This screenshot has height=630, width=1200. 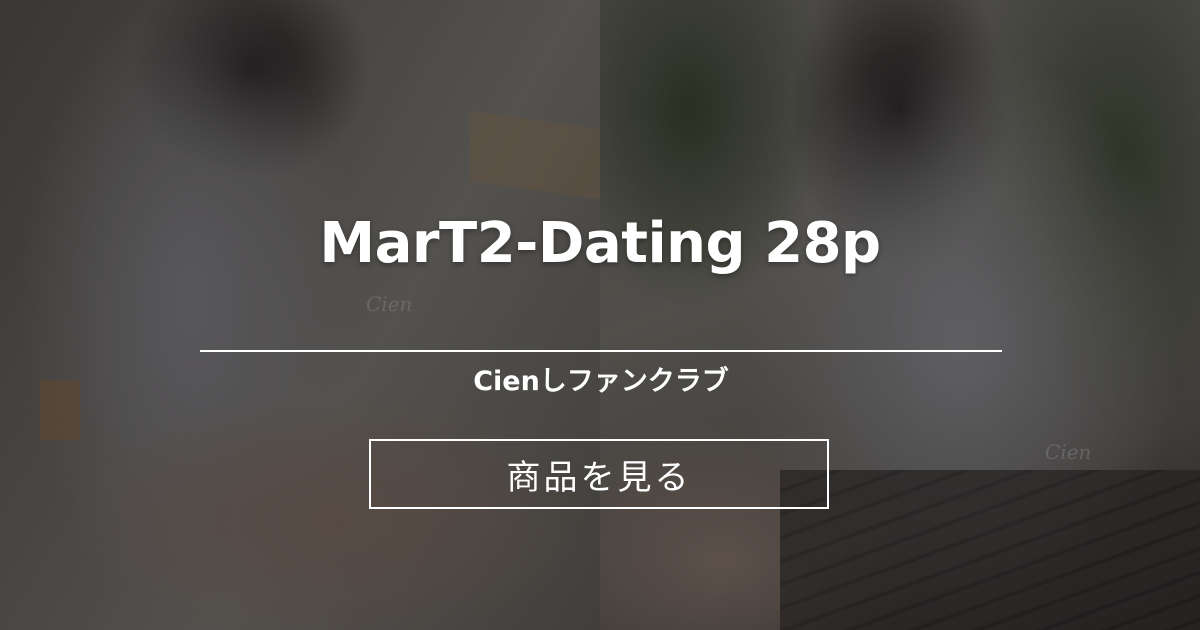 I want to click on title-divider, so click(x=601, y=351).